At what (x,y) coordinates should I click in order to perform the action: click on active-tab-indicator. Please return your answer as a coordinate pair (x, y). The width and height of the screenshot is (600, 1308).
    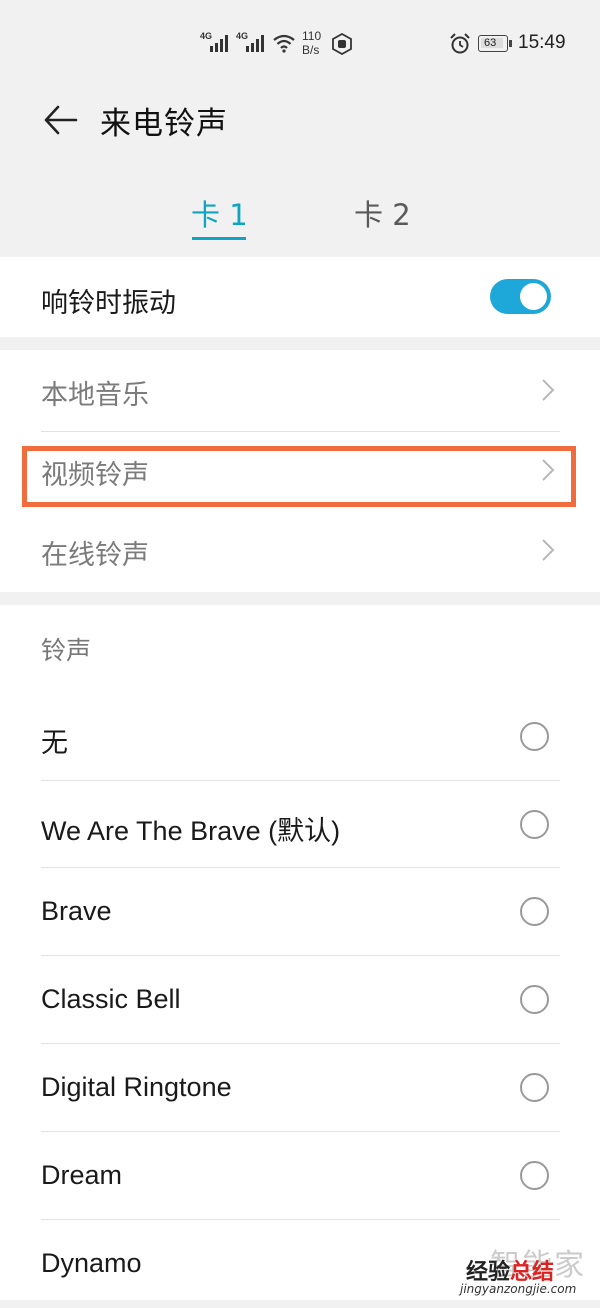
    Looking at the image, I should click on (219, 238).